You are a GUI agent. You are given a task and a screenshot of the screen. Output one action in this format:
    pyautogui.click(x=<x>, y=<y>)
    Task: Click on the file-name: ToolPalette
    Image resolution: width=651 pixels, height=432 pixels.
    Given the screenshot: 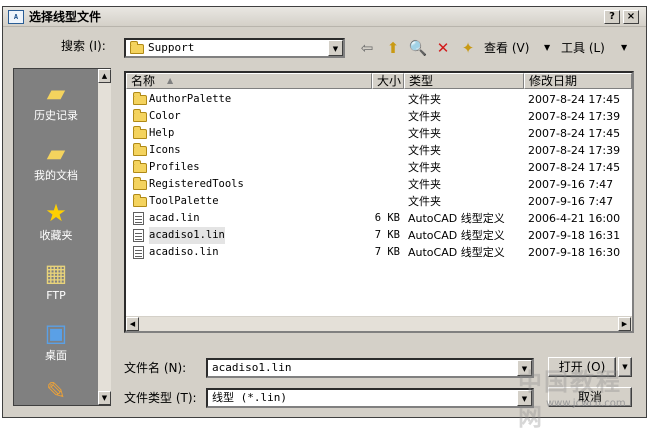 What is the action you would take?
    pyautogui.click(x=184, y=201)
    